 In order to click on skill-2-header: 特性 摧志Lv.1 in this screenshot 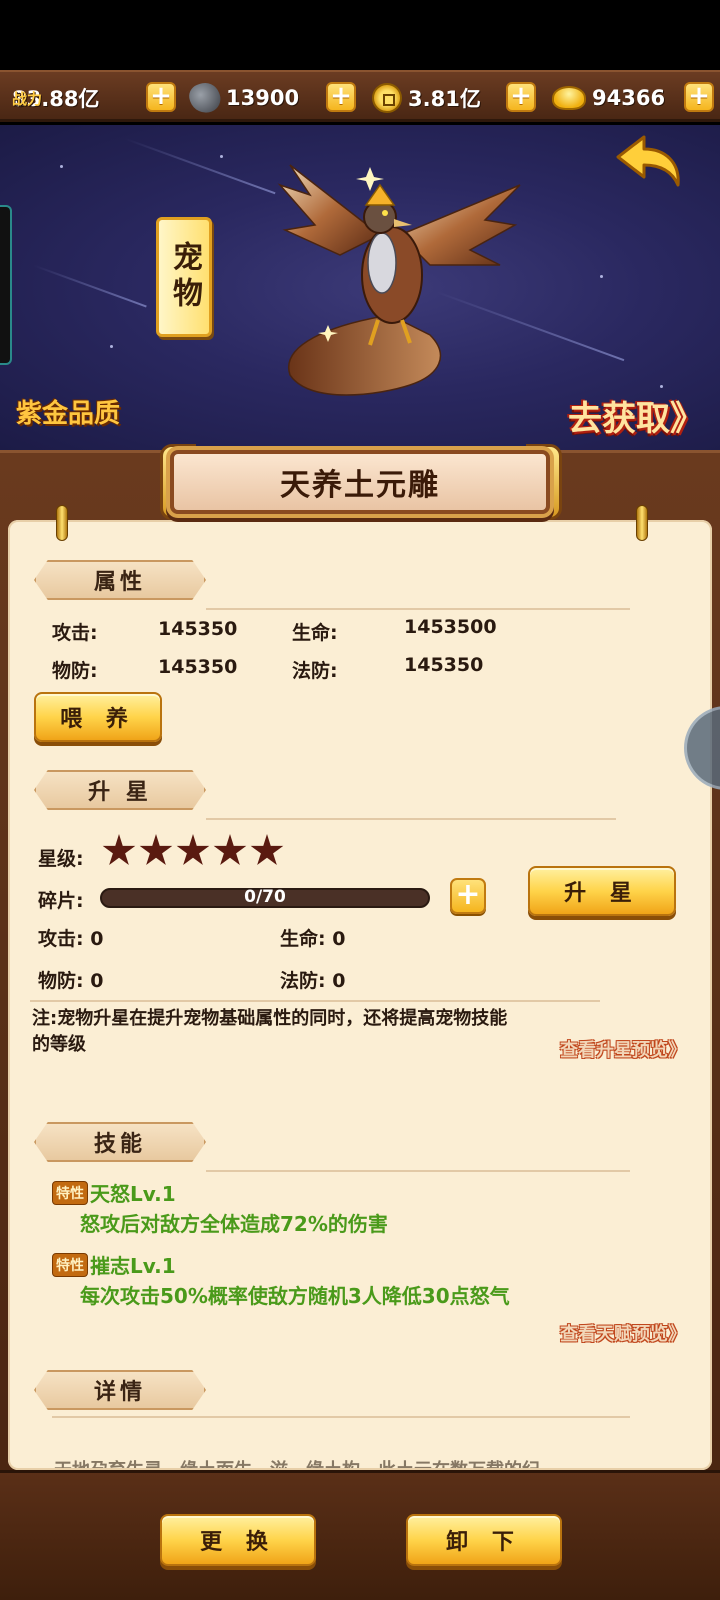, I will do `click(114, 1264)`.